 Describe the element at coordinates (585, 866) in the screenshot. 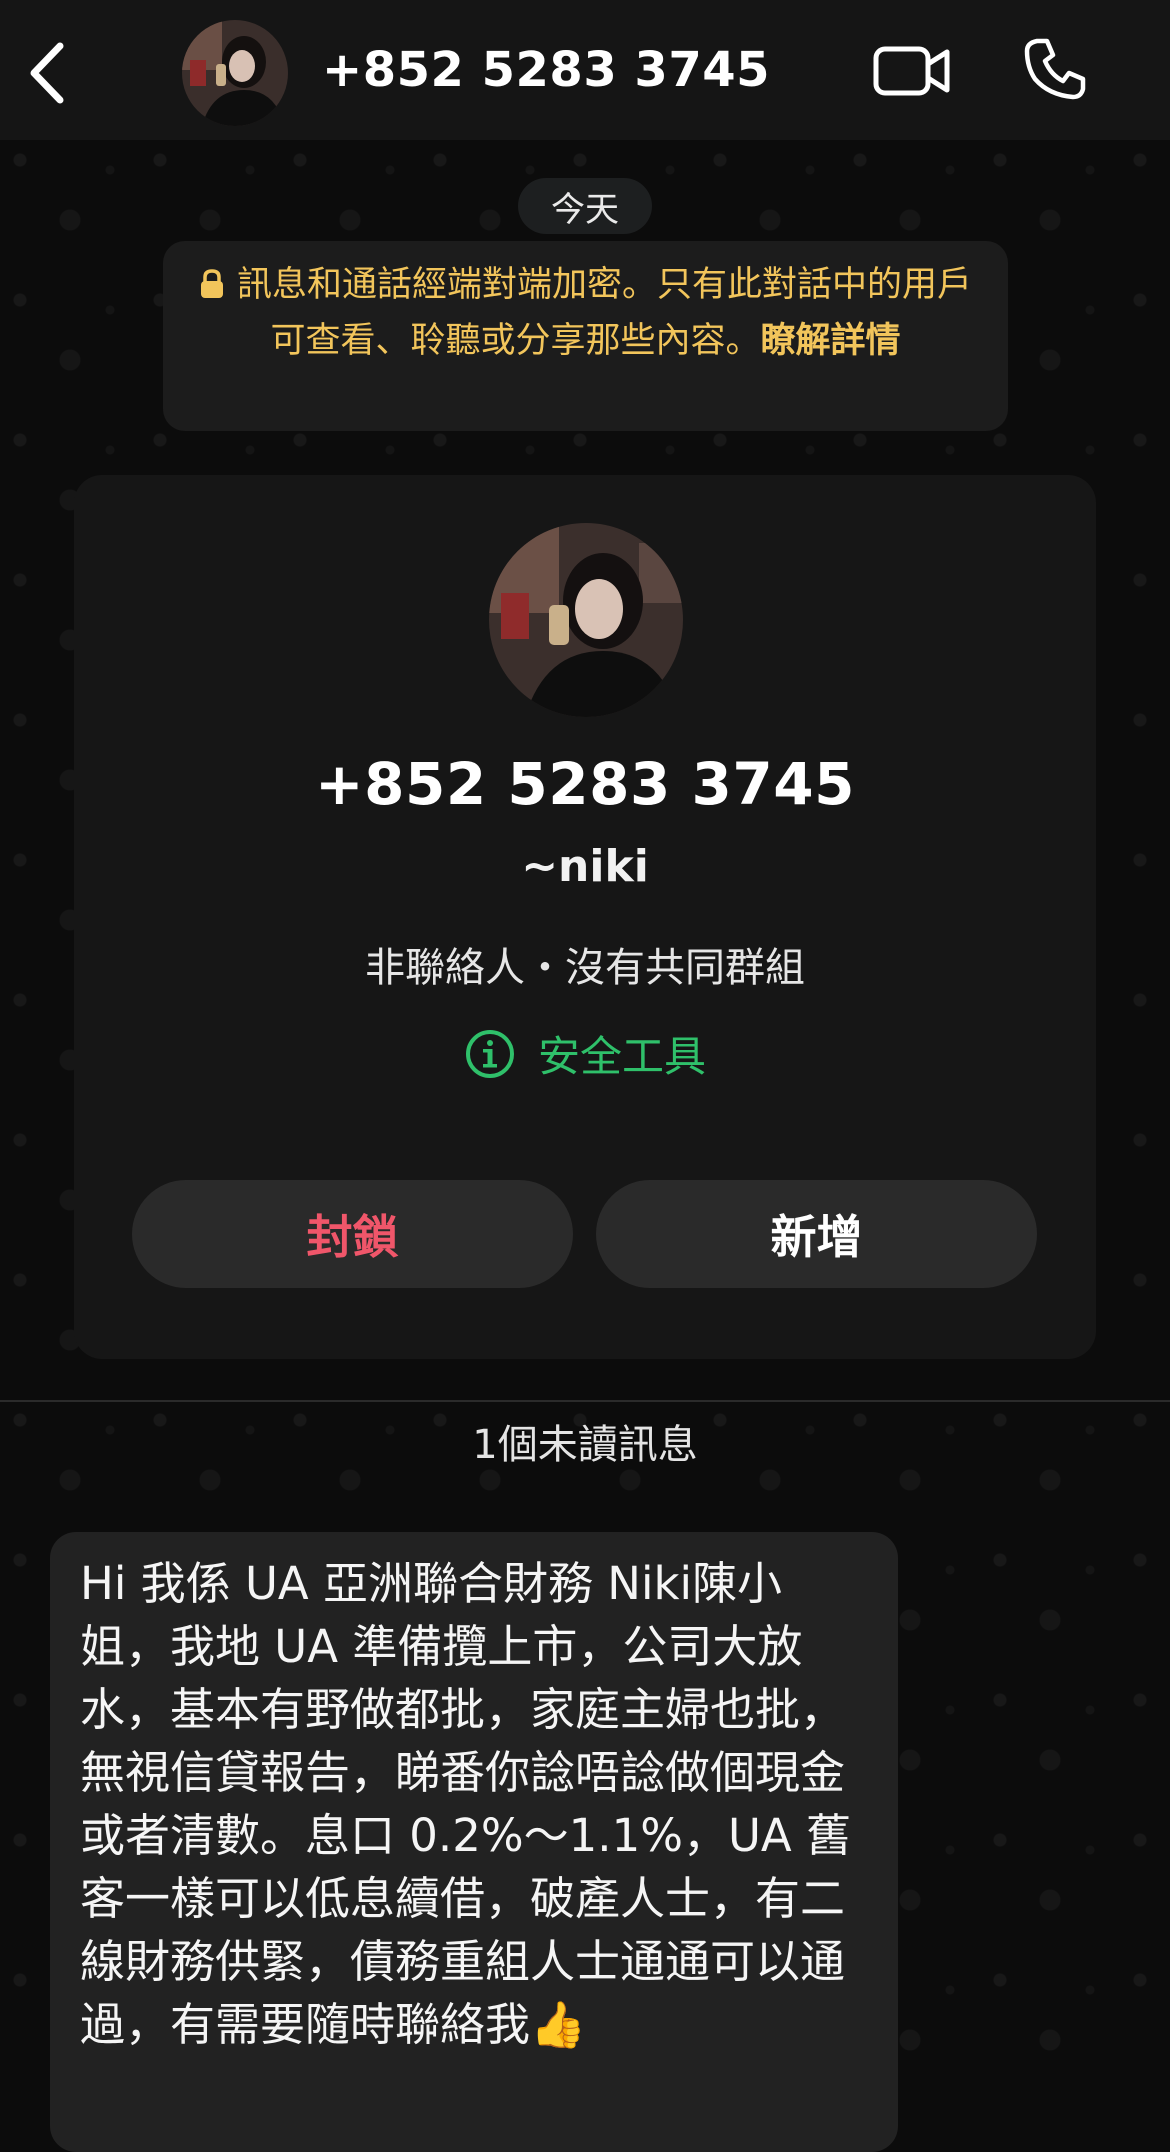

I see `contact-nickname: ~niki` at that location.